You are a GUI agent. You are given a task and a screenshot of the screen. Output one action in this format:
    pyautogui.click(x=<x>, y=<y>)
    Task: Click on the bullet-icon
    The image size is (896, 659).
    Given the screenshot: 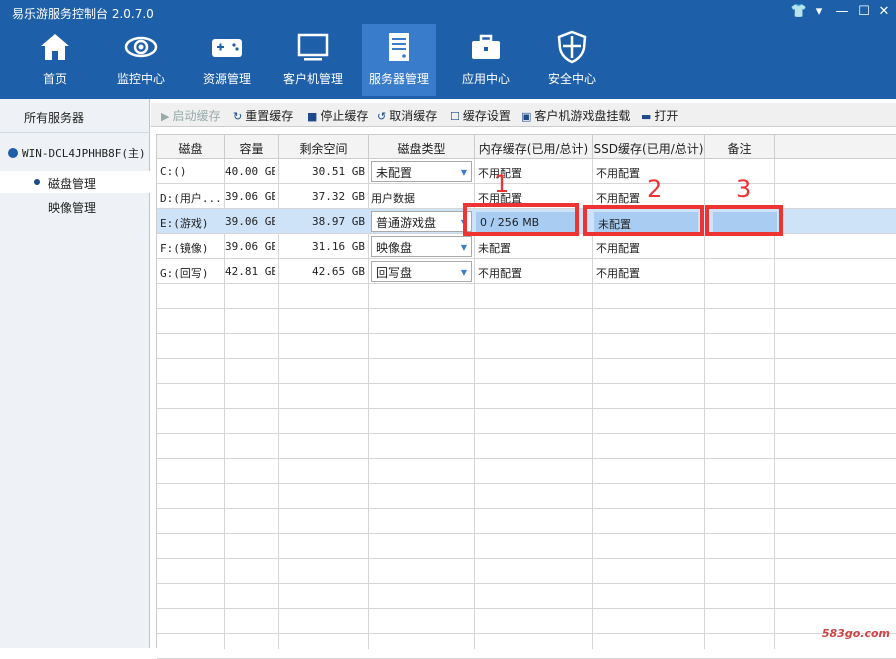 What is the action you would take?
    pyautogui.click(x=37, y=182)
    